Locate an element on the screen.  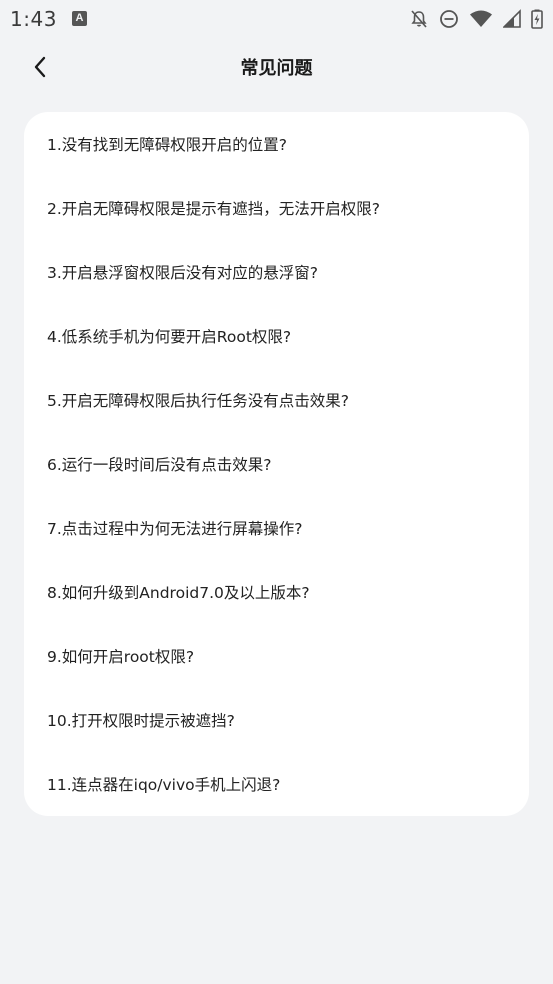
faq-item-10: 10.打开权限时提示被遮挡? is located at coordinates (276, 720).